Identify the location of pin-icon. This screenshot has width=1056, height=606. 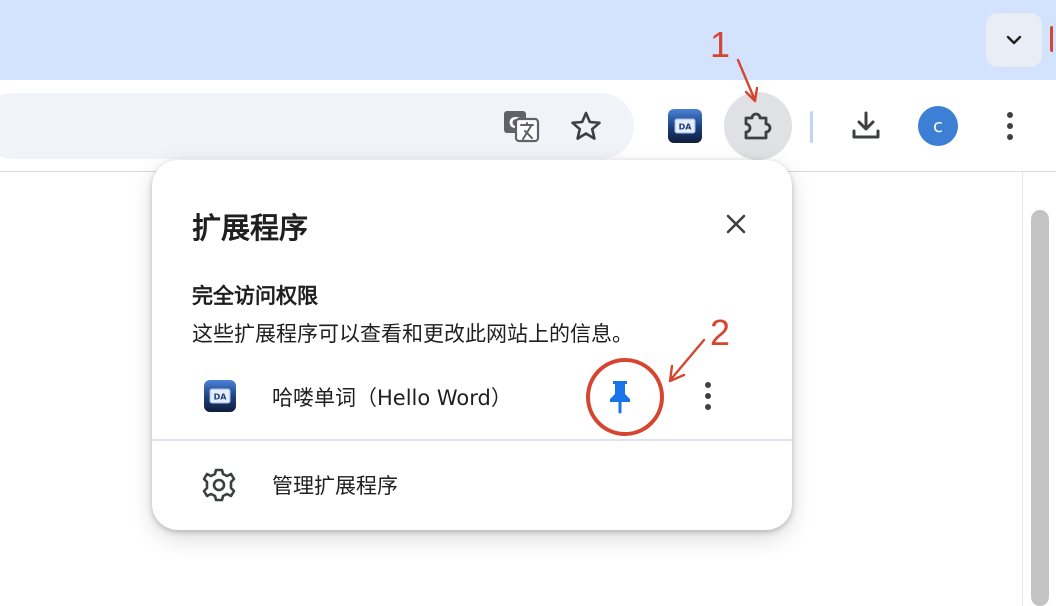
(620, 397).